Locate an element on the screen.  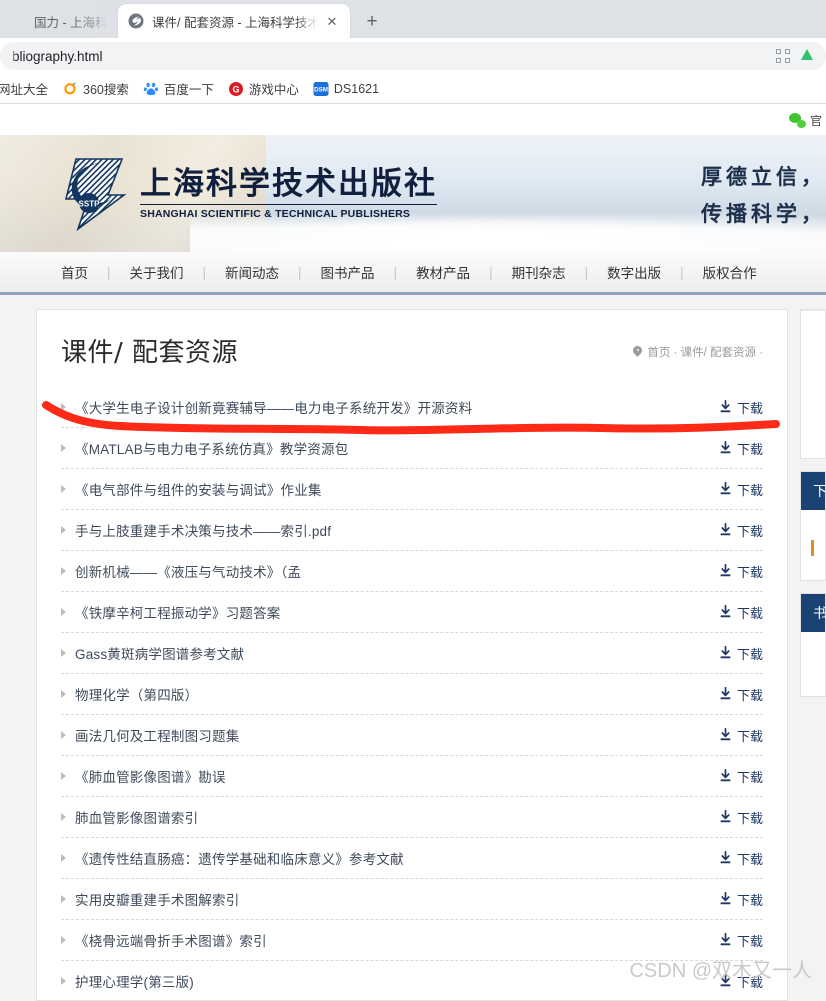
download-row: 实用皮瓣重建手术图解索引 下载 is located at coordinates (412, 899).